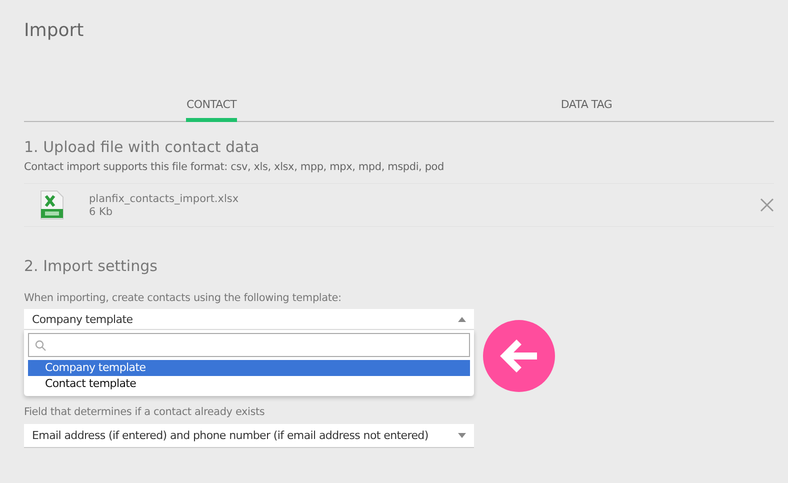  Describe the element at coordinates (586, 108) in the screenshot. I see `tab: DATA TAG` at that location.